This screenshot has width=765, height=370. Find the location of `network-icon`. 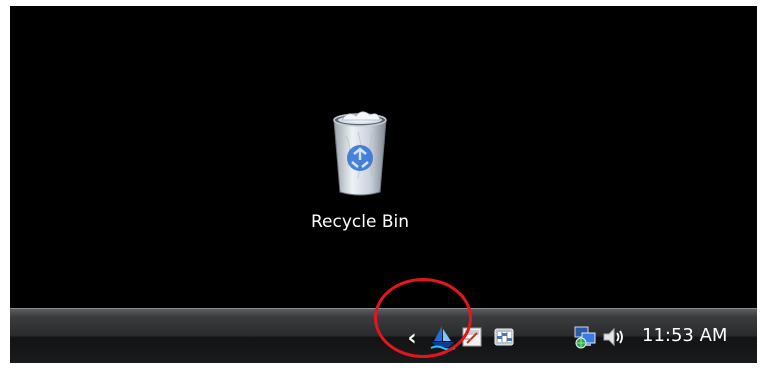

network-icon is located at coordinates (585, 337).